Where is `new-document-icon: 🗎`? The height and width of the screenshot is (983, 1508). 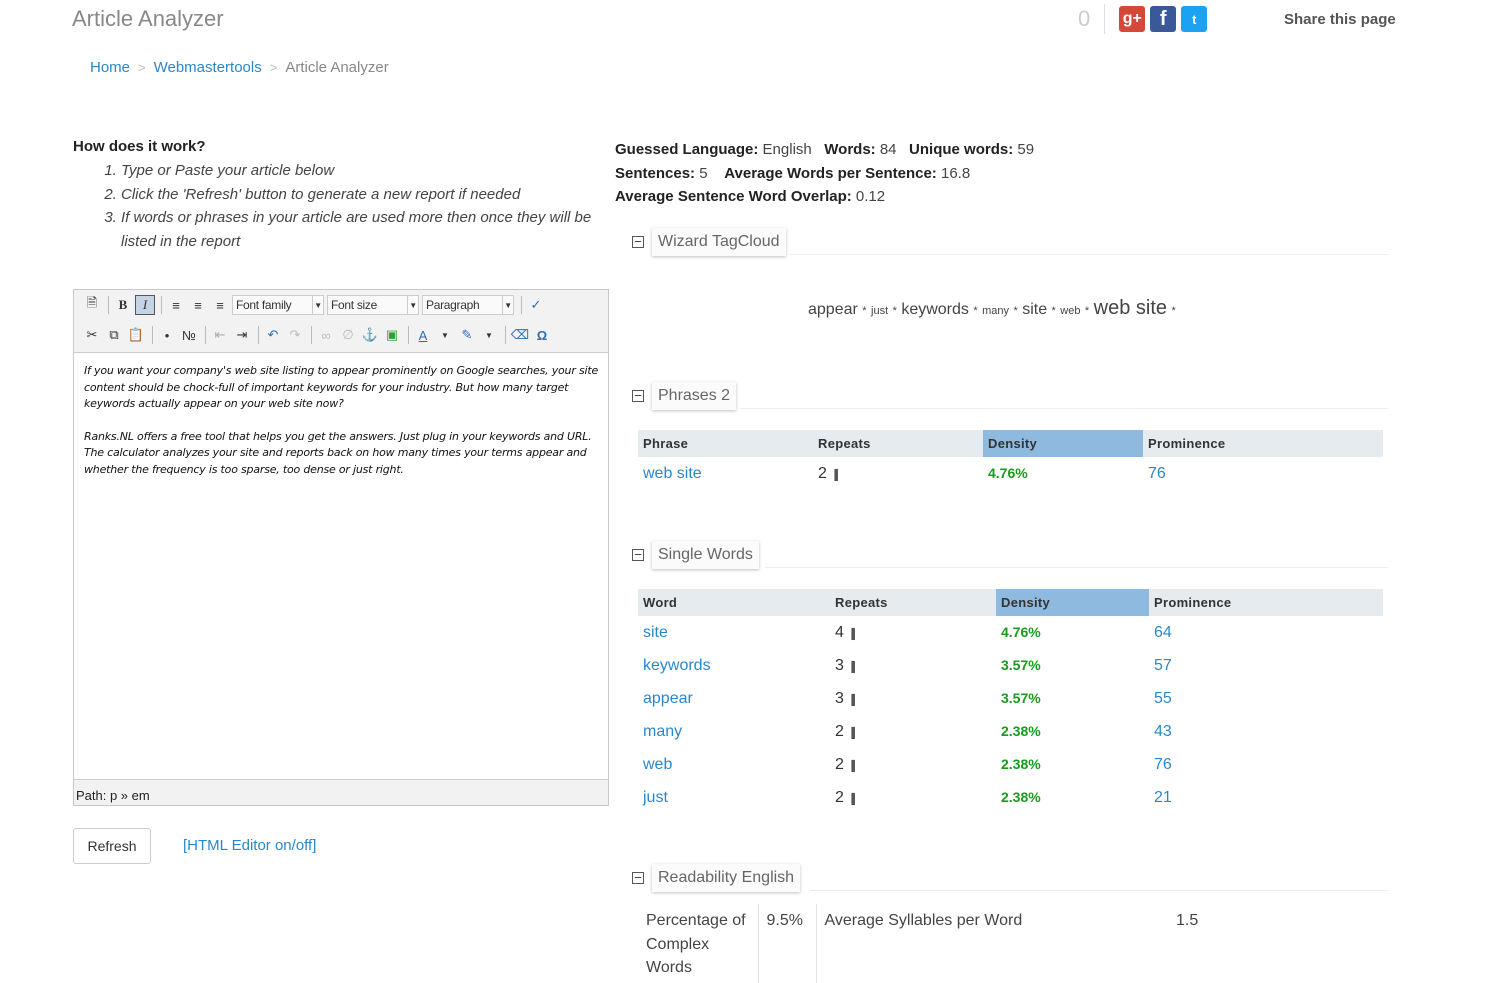
new-document-icon: 🗎 is located at coordinates (92, 305).